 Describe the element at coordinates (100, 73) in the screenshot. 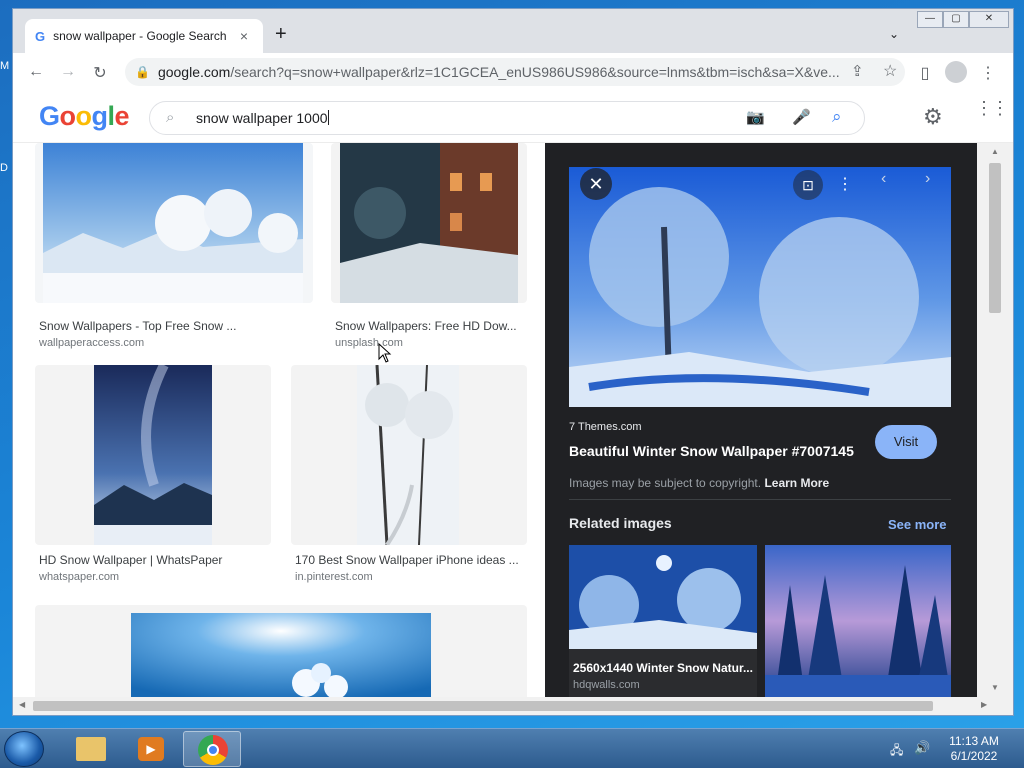

I see `reload-icon: ↻` at that location.